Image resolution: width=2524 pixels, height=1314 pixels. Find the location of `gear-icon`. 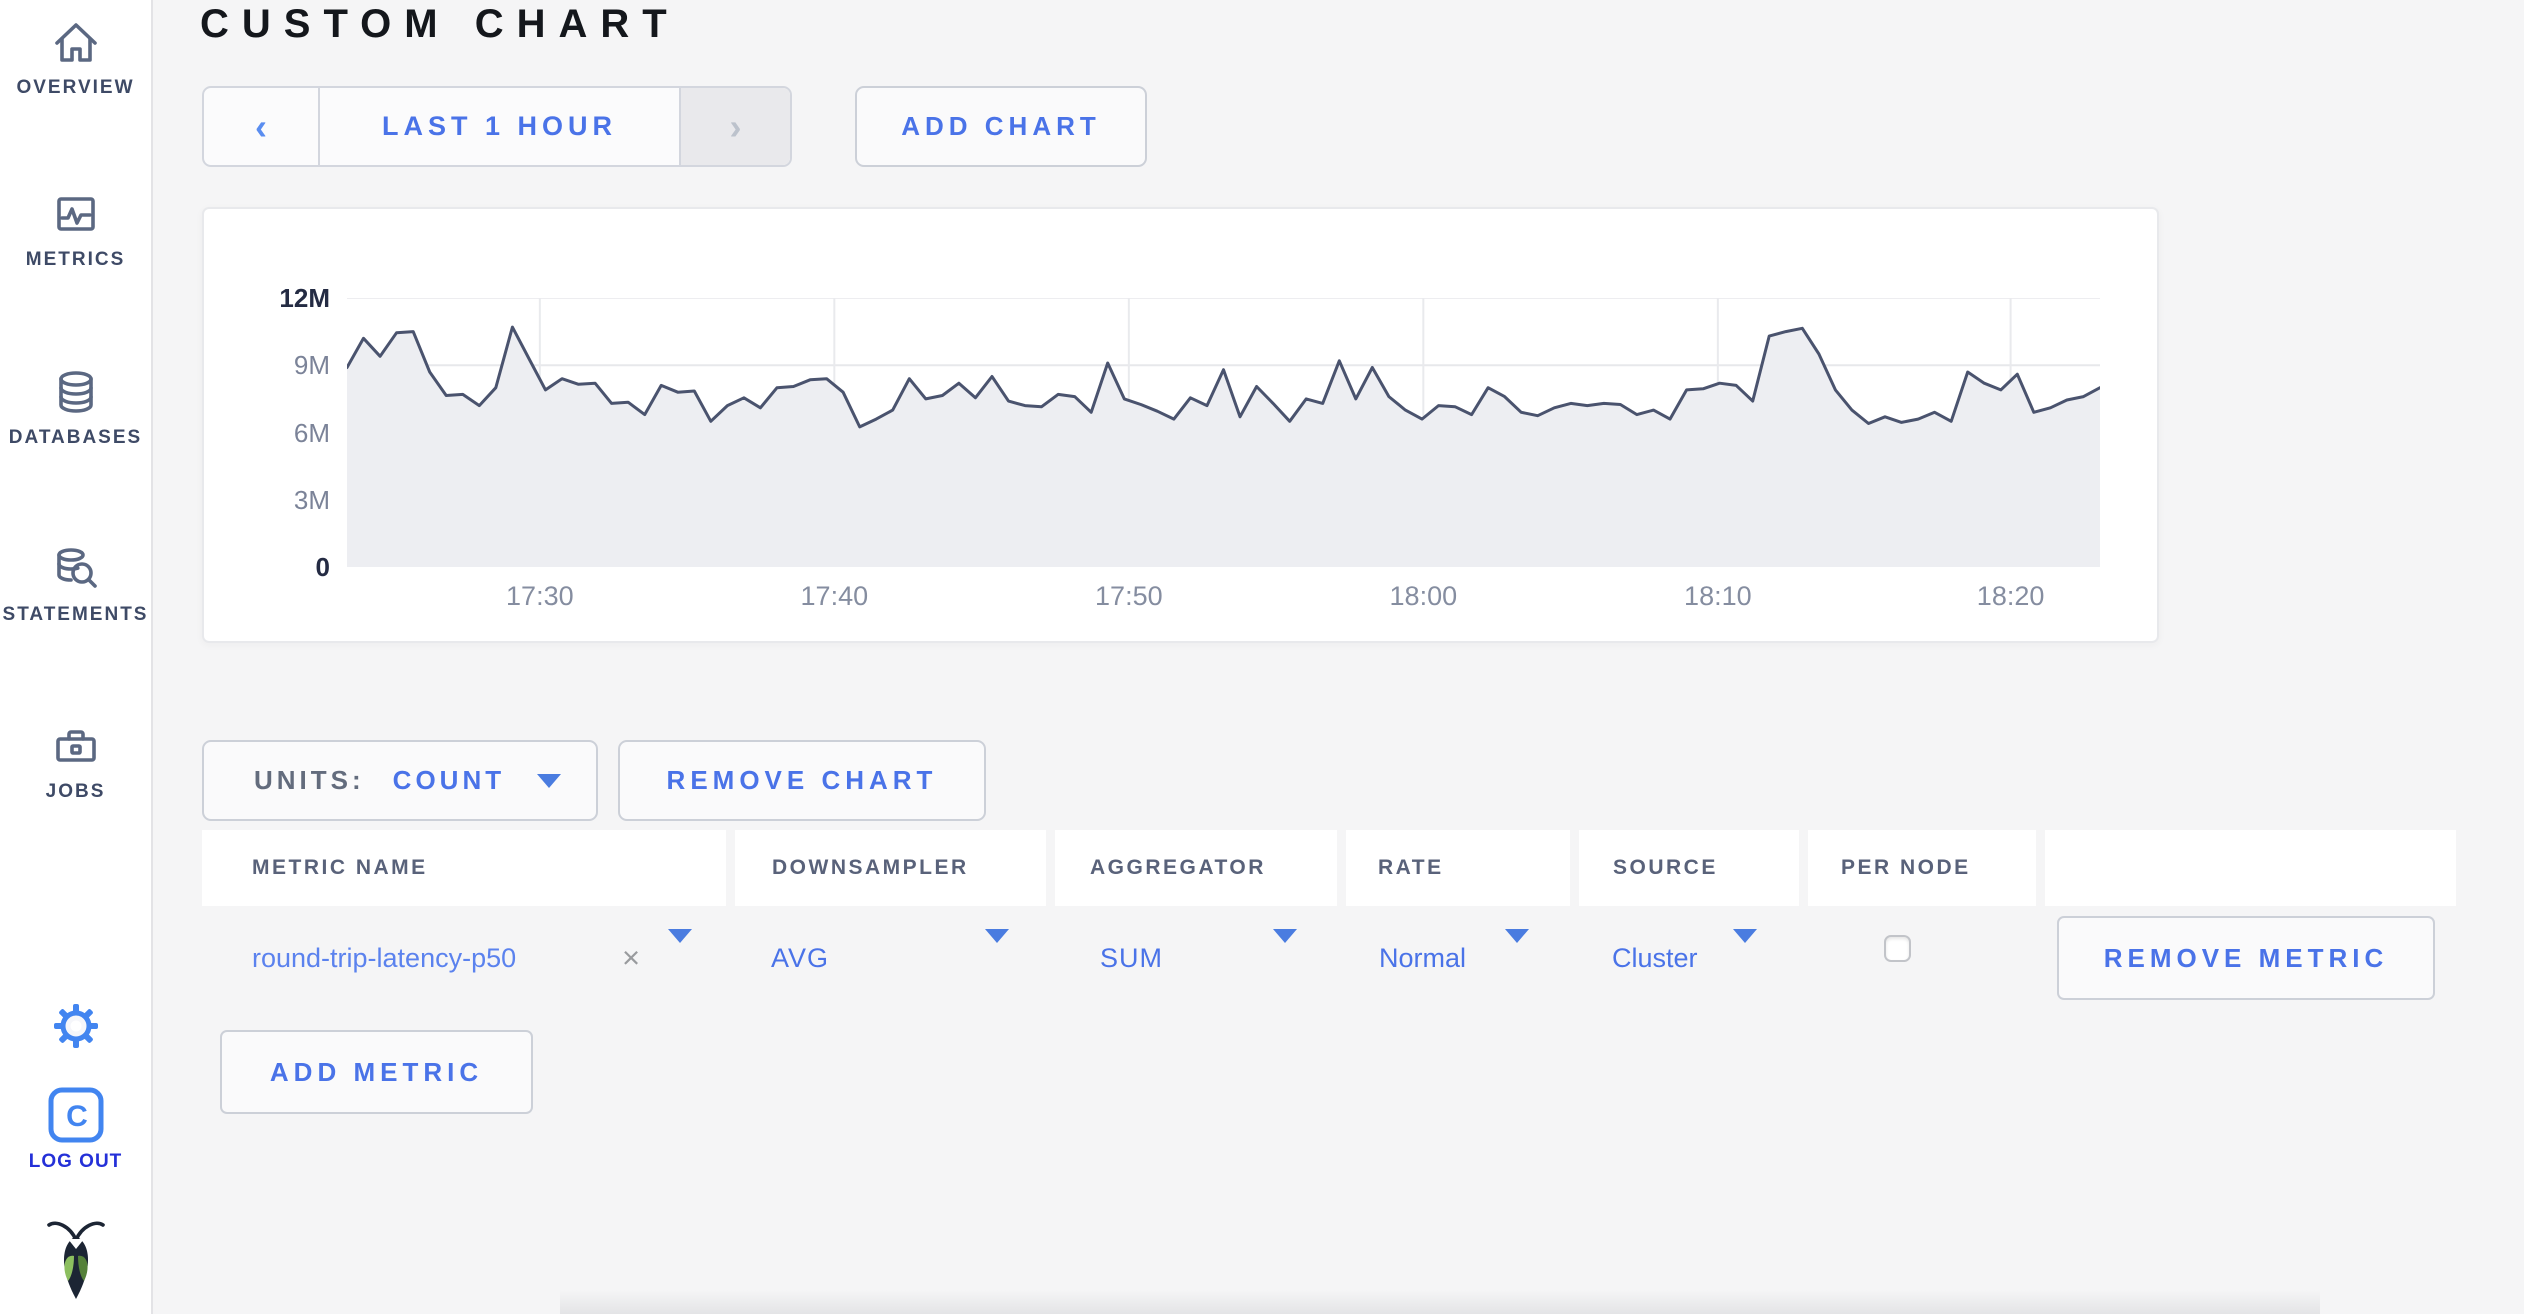

gear-icon is located at coordinates (75, 1026).